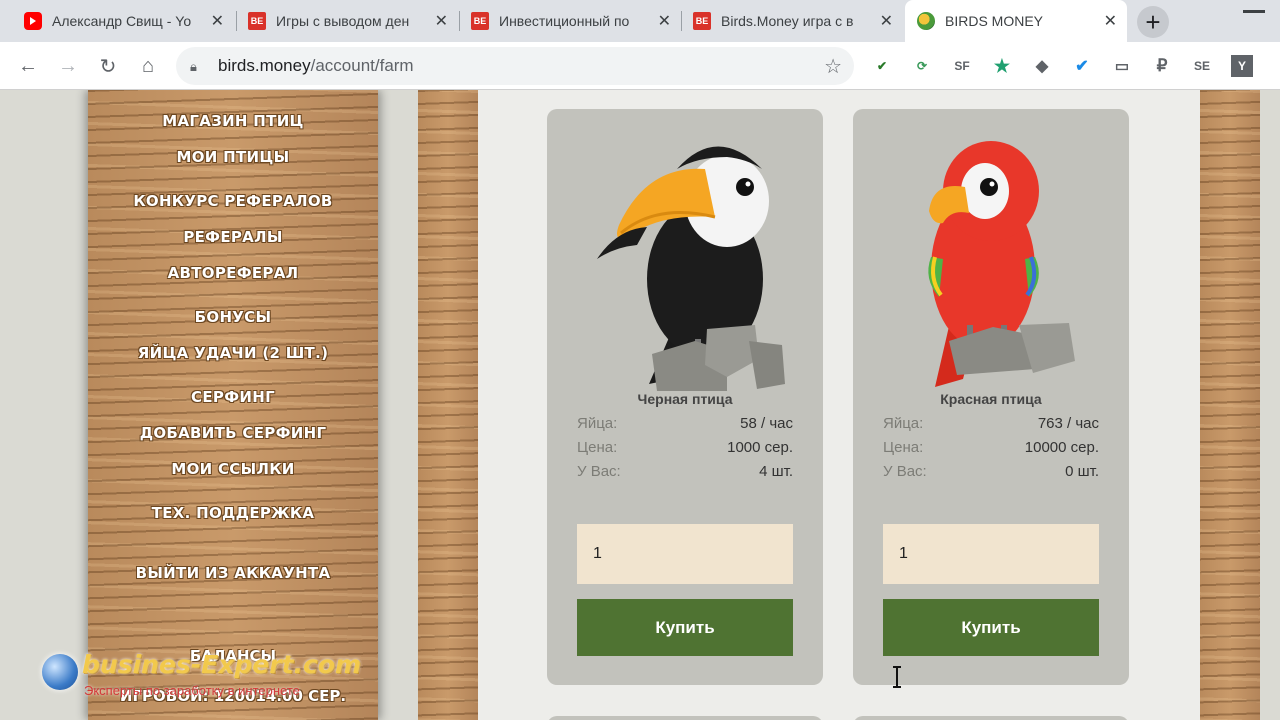 The width and height of the screenshot is (1280, 720). I want to click on extension-cube-icon: ◆, so click(1042, 66).